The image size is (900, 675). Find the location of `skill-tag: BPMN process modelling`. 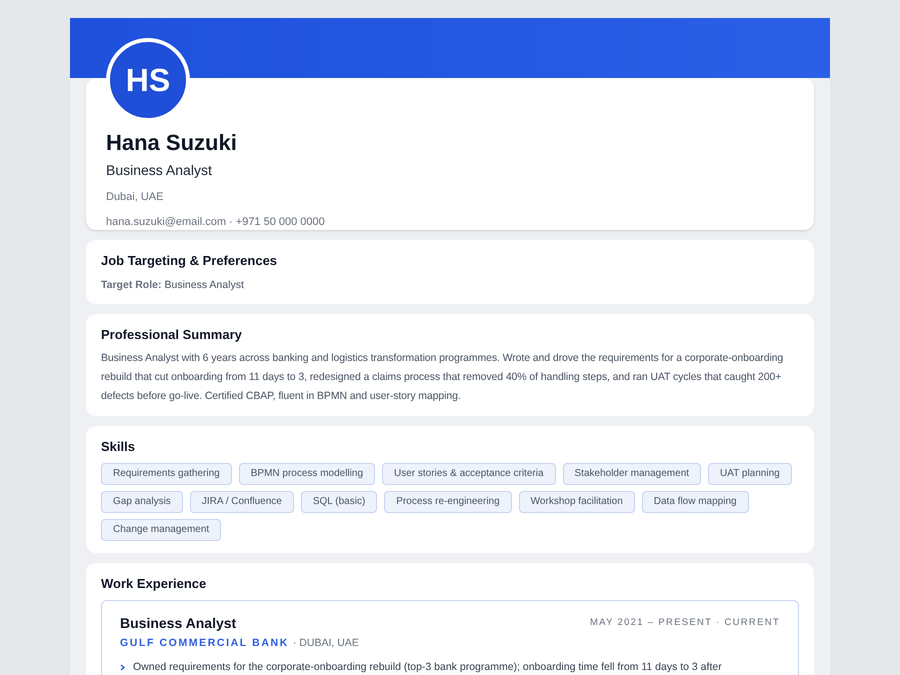

skill-tag: BPMN process modelling is located at coordinates (306, 473).